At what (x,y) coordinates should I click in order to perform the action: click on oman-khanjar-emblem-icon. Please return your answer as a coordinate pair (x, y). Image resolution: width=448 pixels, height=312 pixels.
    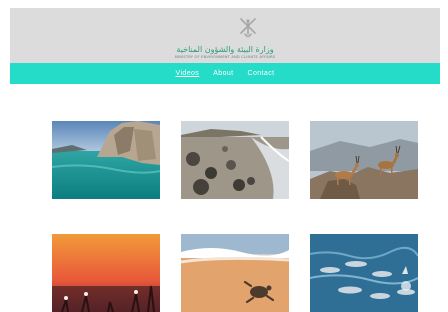
    Looking at the image, I should click on (248, 28).